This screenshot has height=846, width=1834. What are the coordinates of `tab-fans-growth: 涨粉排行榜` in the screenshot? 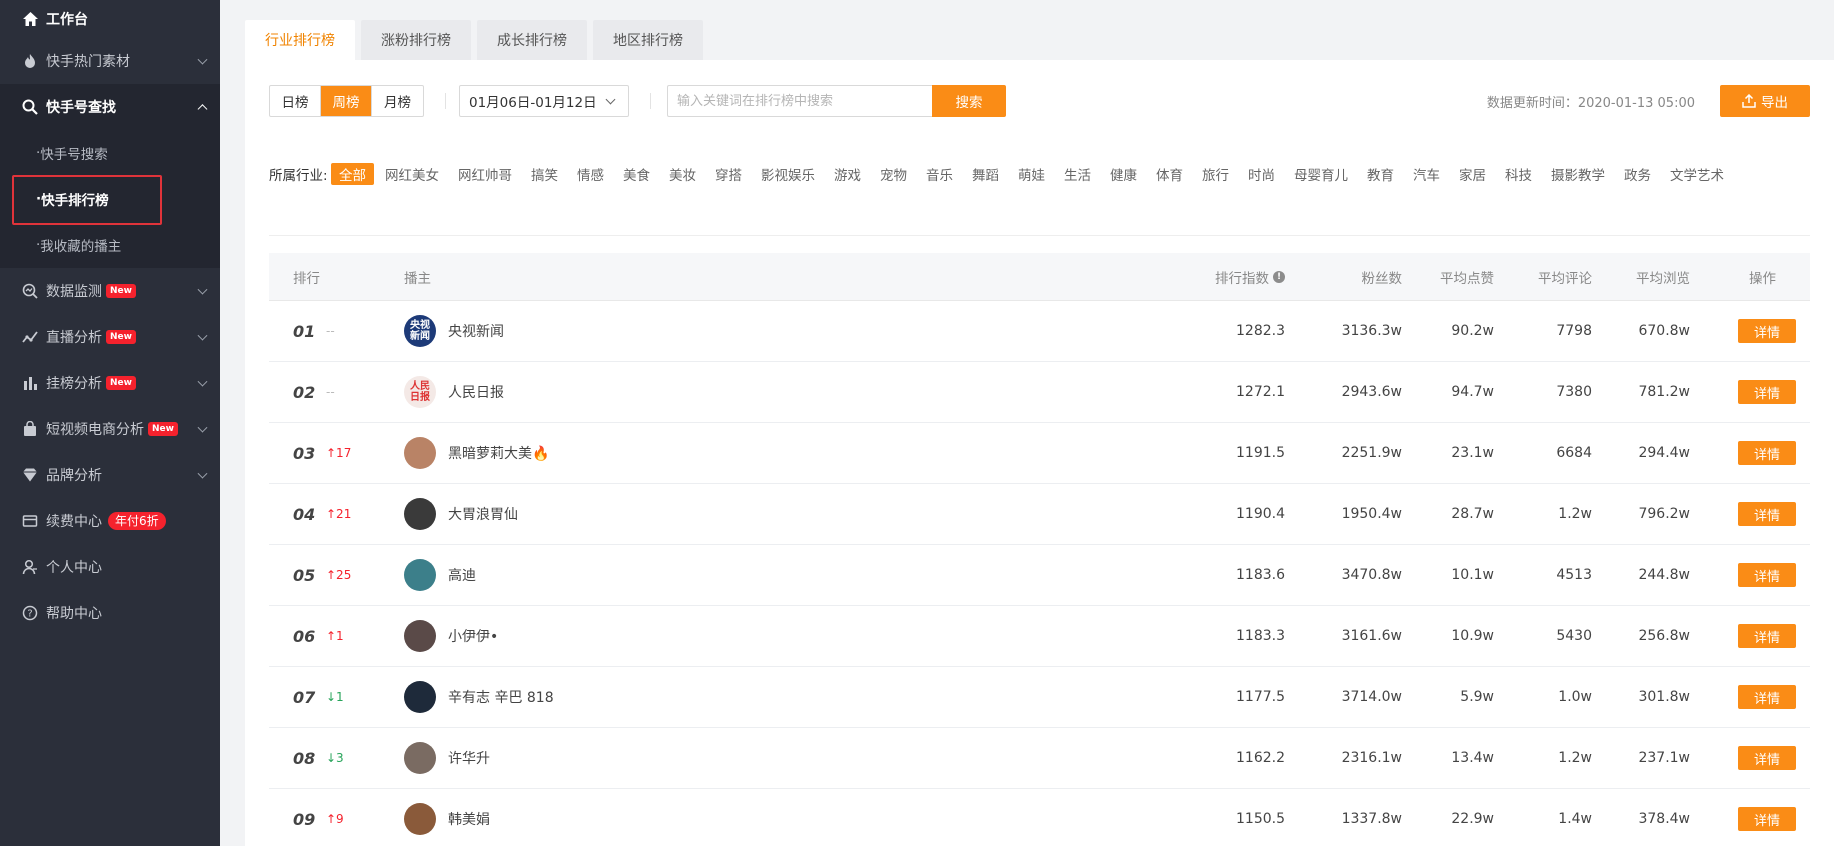 It's located at (416, 40).